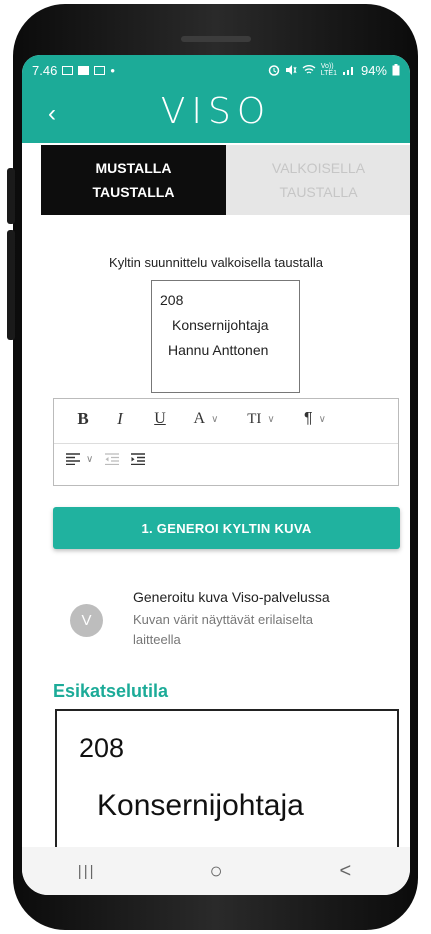 The height and width of the screenshot is (934, 431). I want to click on tab-label-line1: MUSTALLA, so click(133, 168).